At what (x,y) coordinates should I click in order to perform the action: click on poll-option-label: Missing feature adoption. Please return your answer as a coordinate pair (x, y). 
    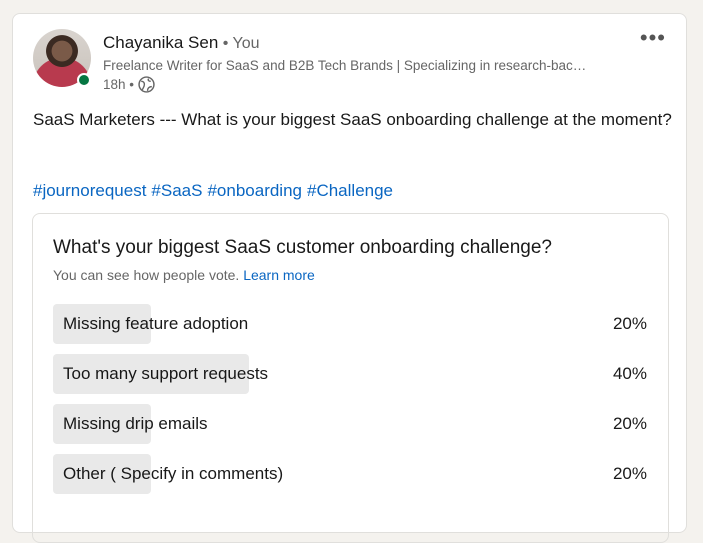
    Looking at the image, I should click on (156, 323).